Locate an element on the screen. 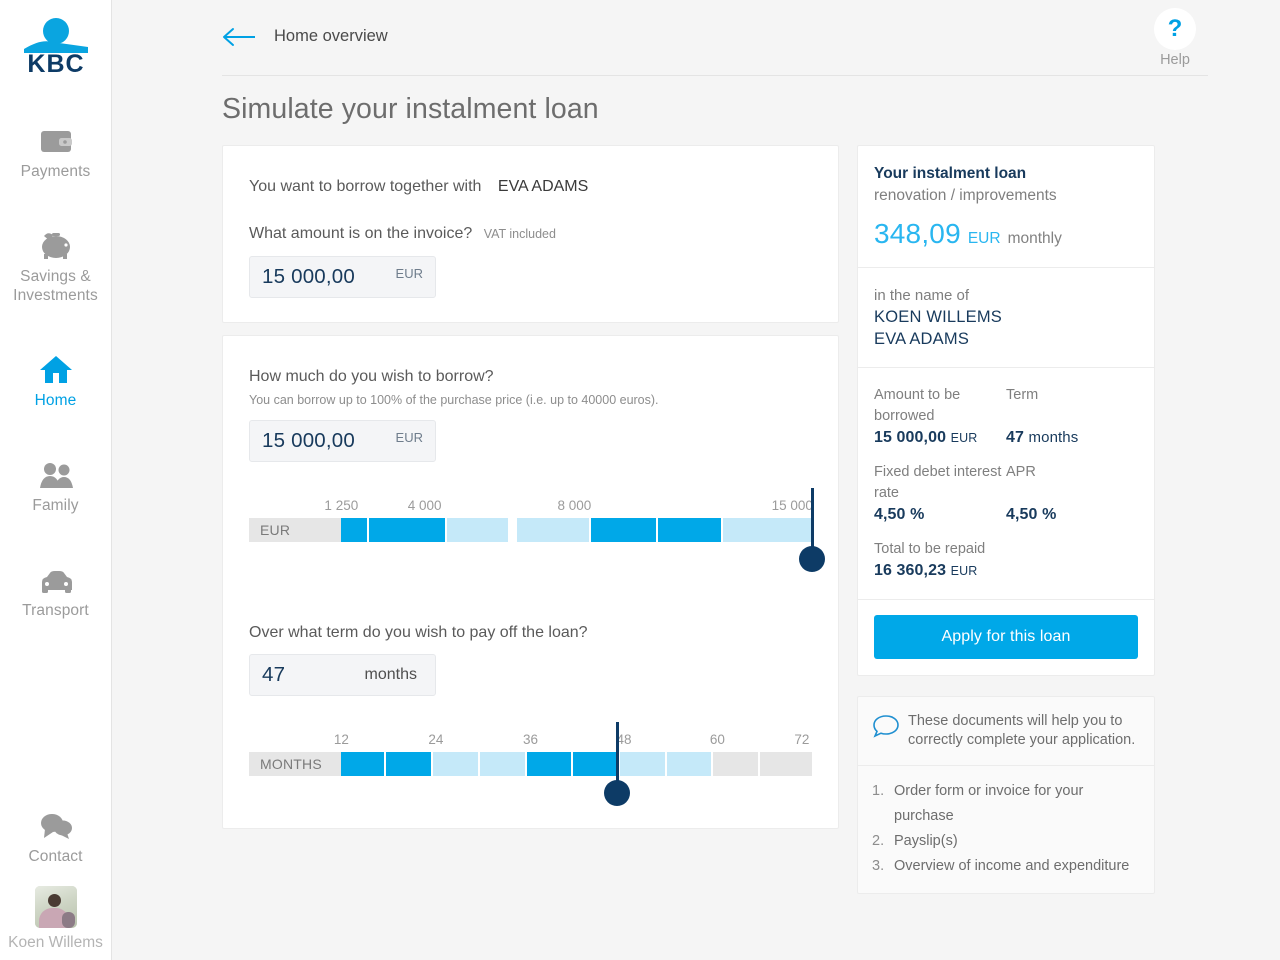 The height and width of the screenshot is (960, 1280). holder-name-1: KOEN WILLEMS is located at coordinates (938, 317).